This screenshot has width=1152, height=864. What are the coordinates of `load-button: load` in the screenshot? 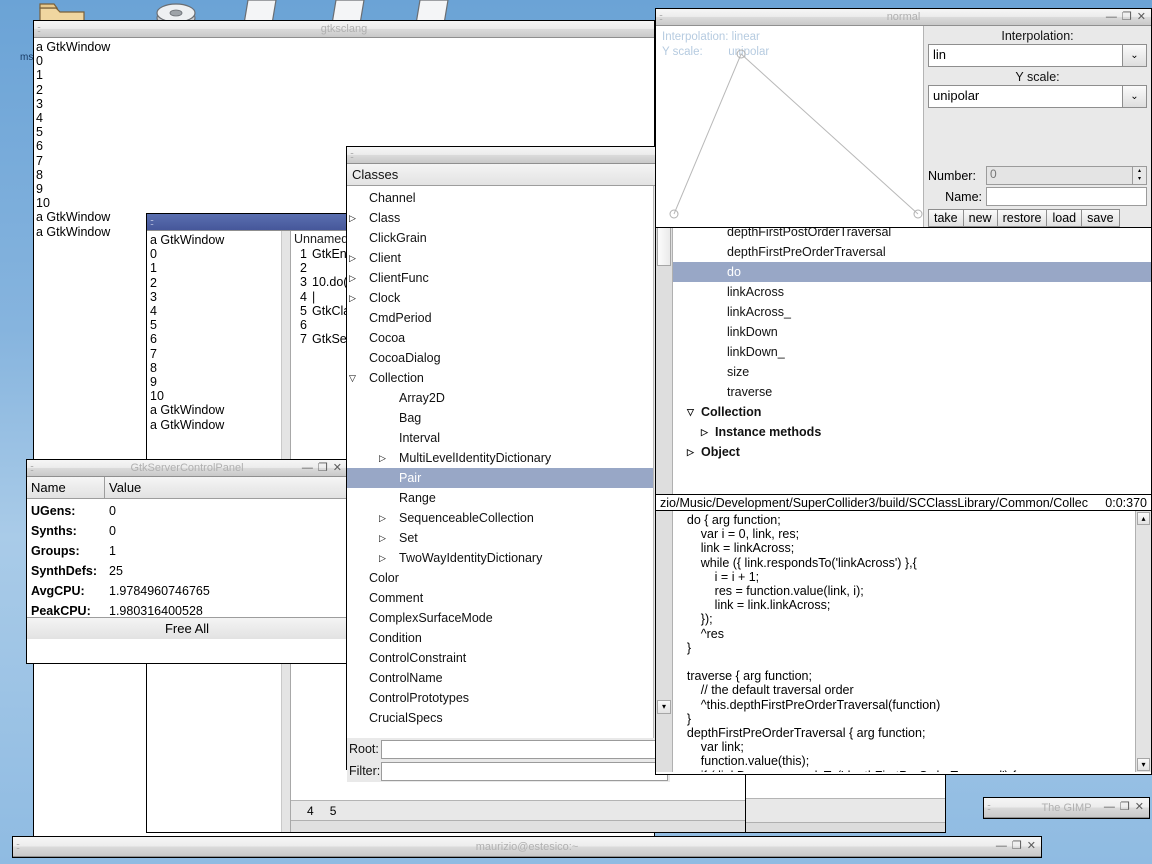 It's located at (1064, 218).